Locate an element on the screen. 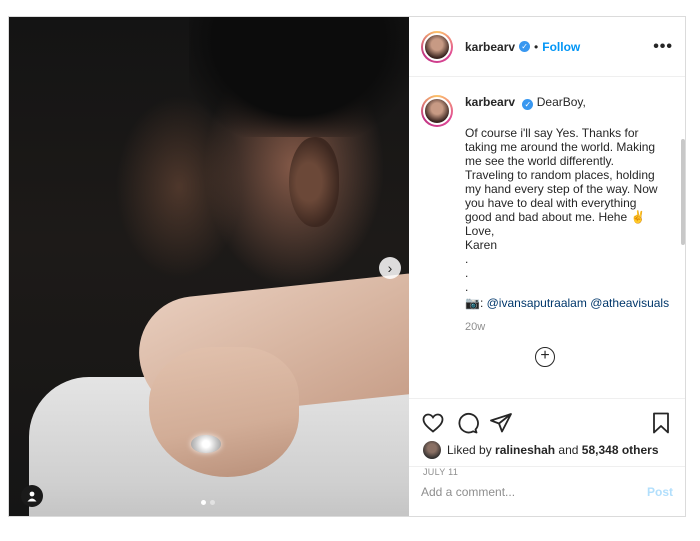 The height and width of the screenshot is (541, 700). liked-by-user-link: ralineshah is located at coordinates (525, 450).